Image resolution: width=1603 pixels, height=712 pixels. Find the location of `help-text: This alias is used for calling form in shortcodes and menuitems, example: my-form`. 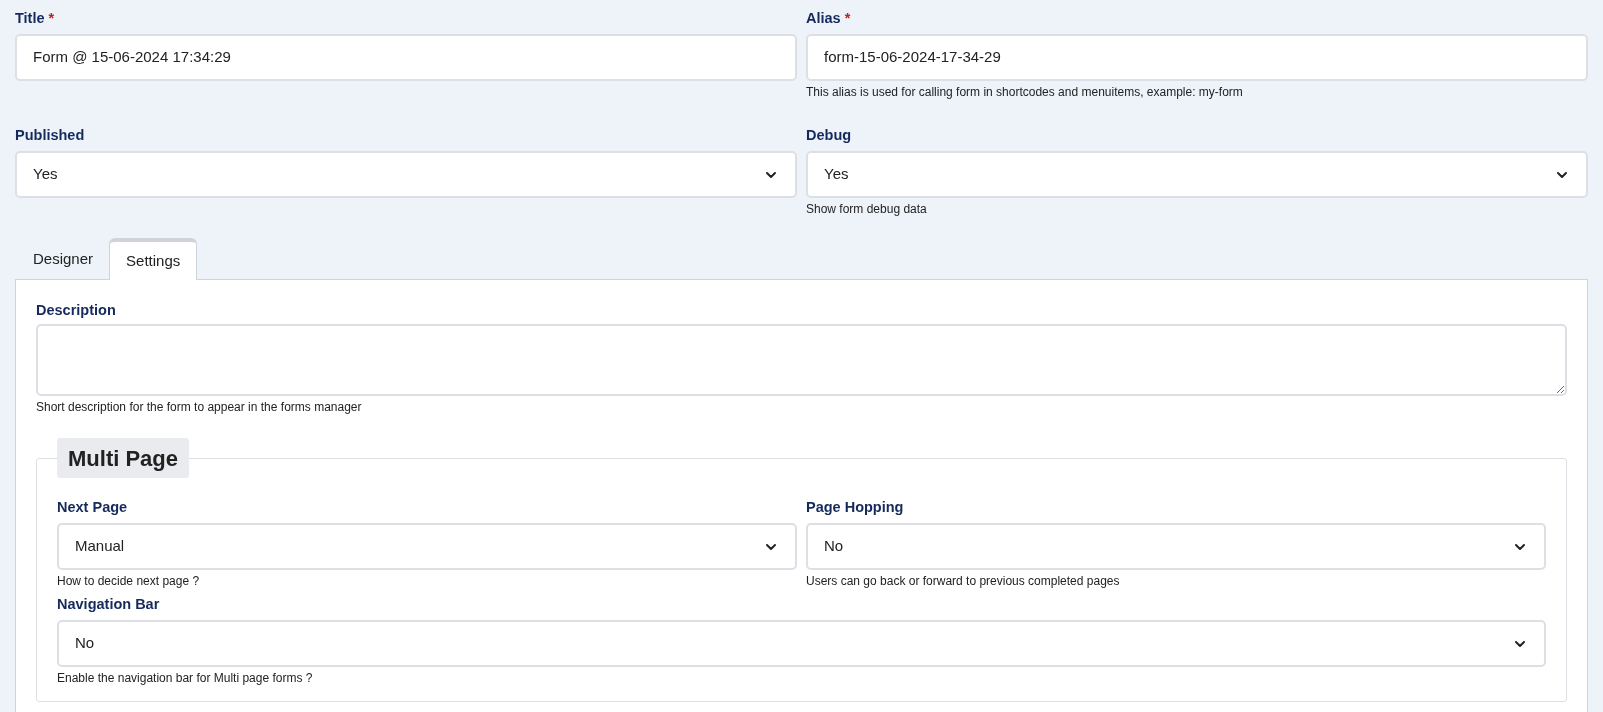

help-text: This alias is used for calling form in shortcodes and menuitems, example: my-form is located at coordinates (1024, 92).